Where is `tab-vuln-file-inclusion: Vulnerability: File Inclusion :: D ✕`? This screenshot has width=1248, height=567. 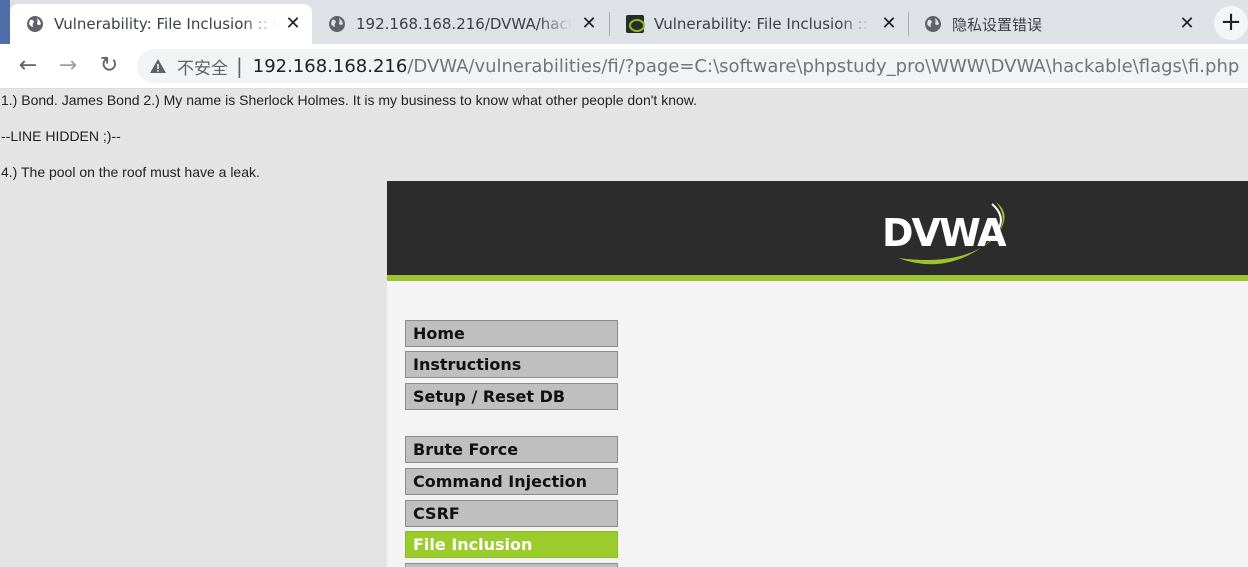
tab-vuln-file-inclusion: Vulnerability: File Inclusion :: D ✕ is located at coordinates (161, 24).